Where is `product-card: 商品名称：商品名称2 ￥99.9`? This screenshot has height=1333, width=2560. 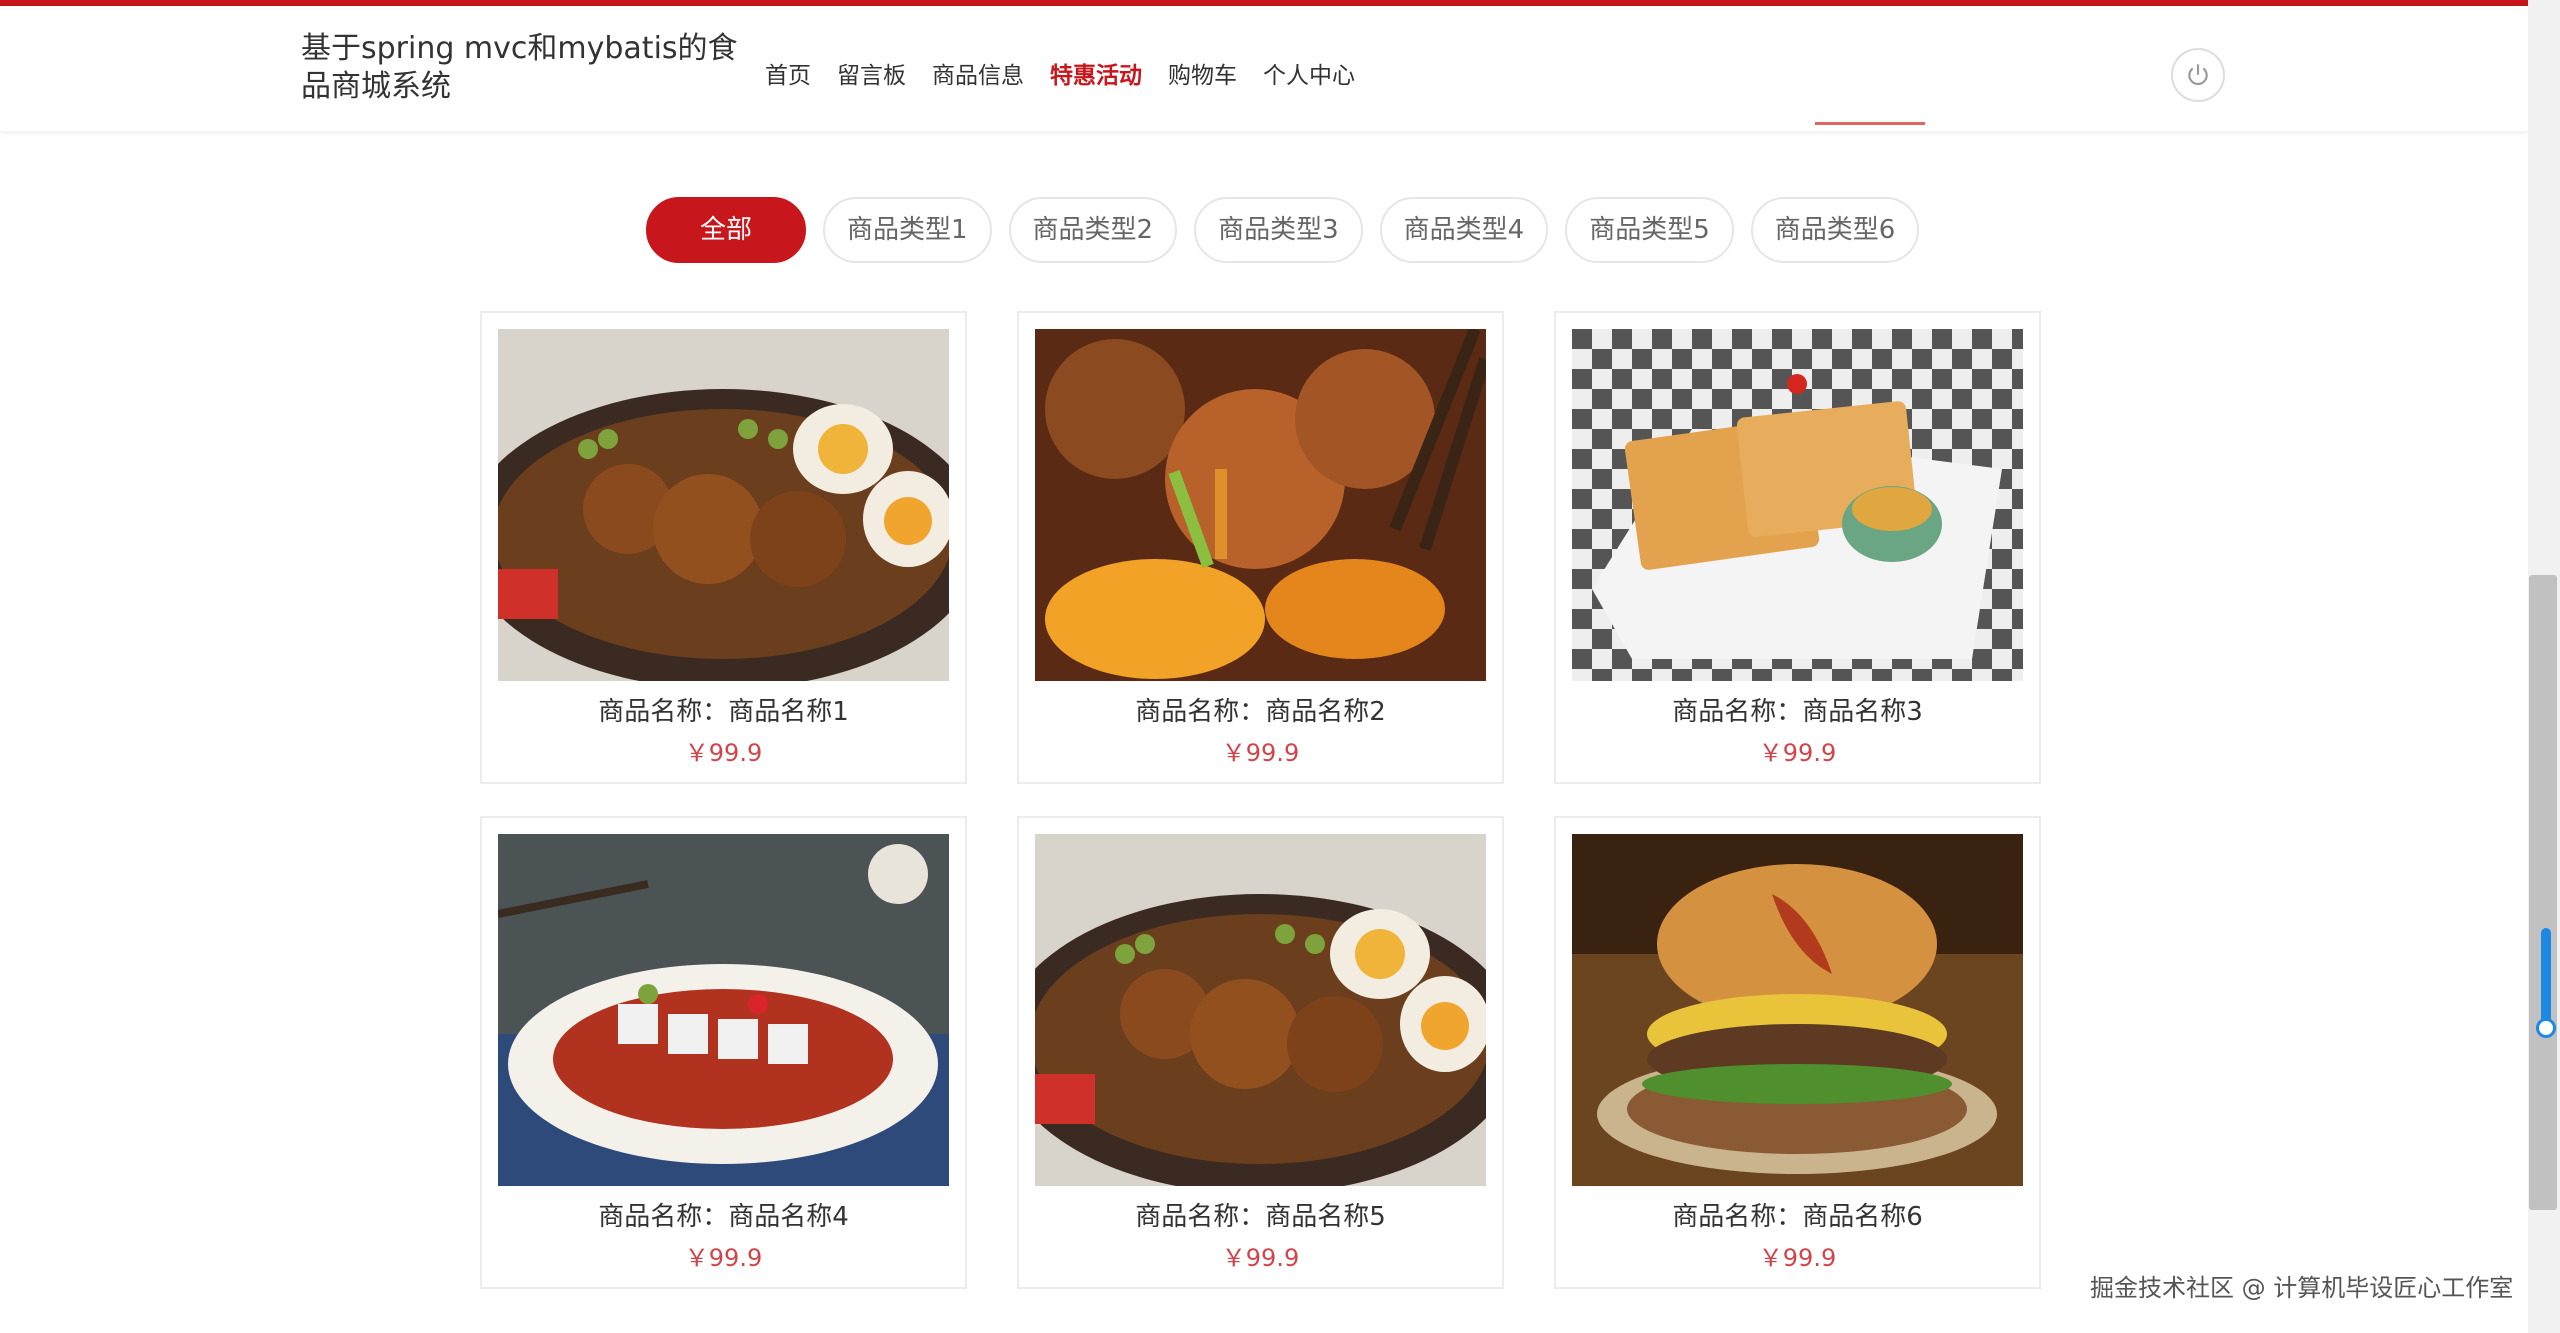 product-card: 商品名称：商品名称2 ￥99.9 is located at coordinates (1260, 547).